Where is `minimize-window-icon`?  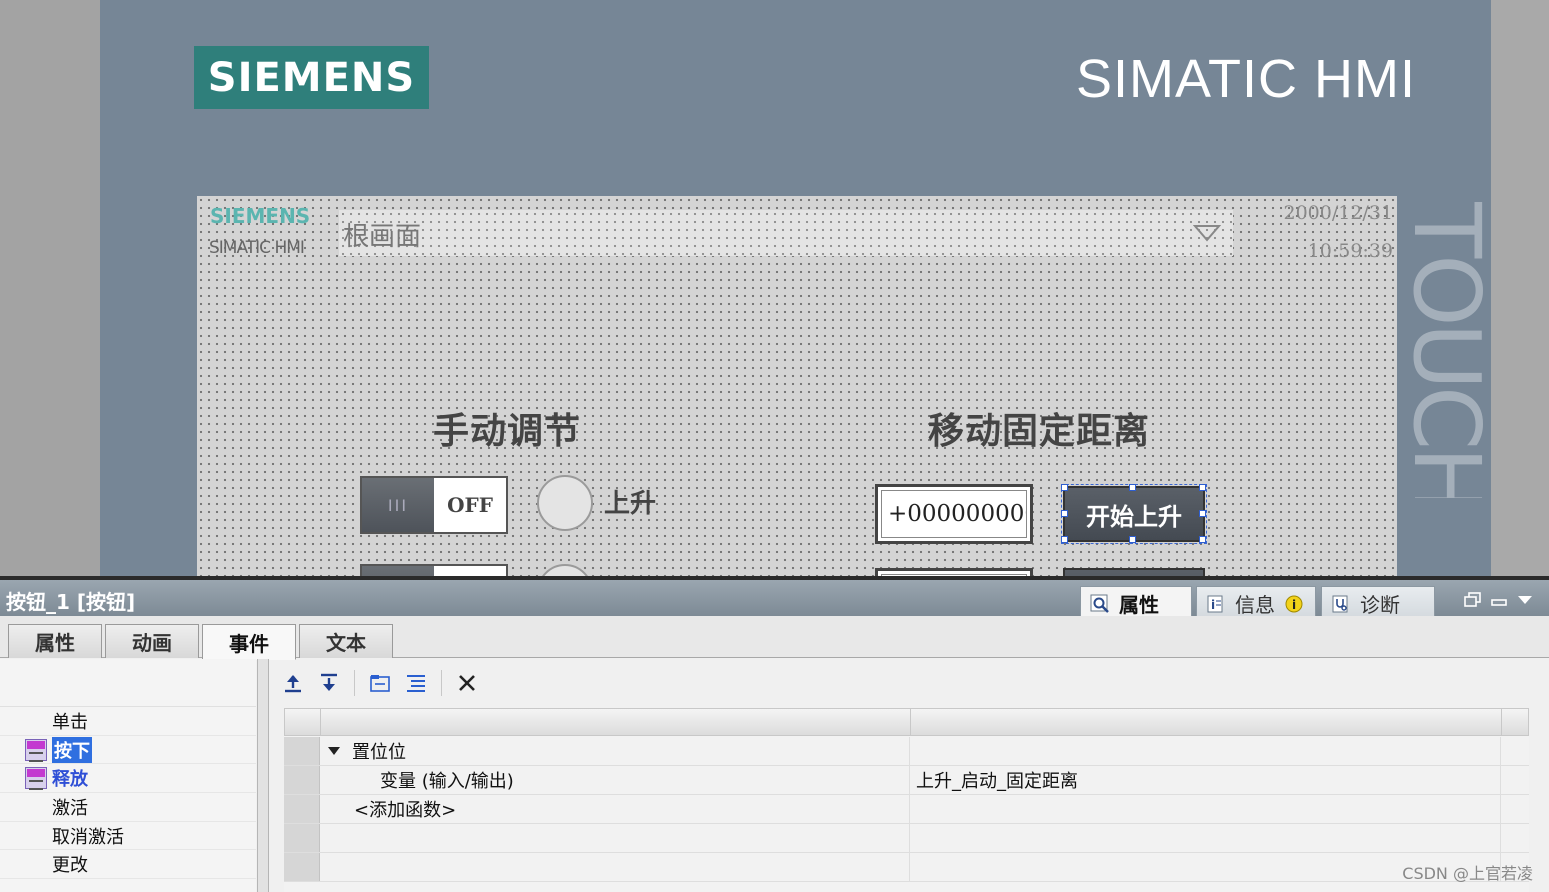
minimize-window-icon is located at coordinates (1499, 600).